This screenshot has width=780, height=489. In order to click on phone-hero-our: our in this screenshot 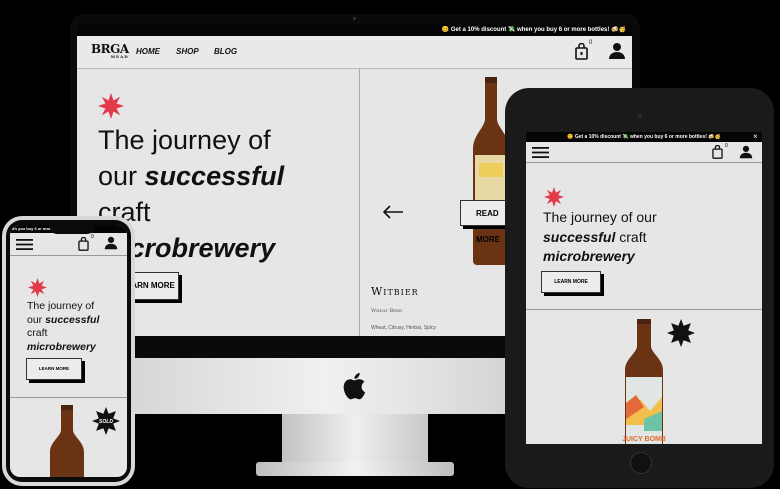, I will do `click(36, 319)`.